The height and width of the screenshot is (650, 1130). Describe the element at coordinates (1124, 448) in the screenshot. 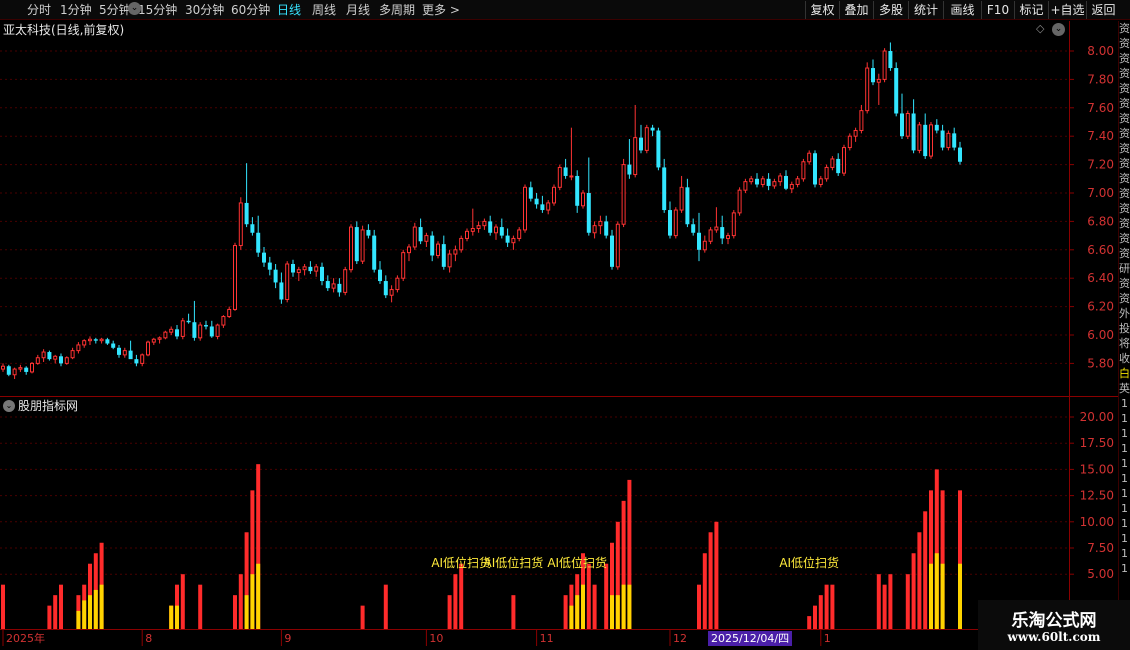

I see `strip-char: 1` at that location.